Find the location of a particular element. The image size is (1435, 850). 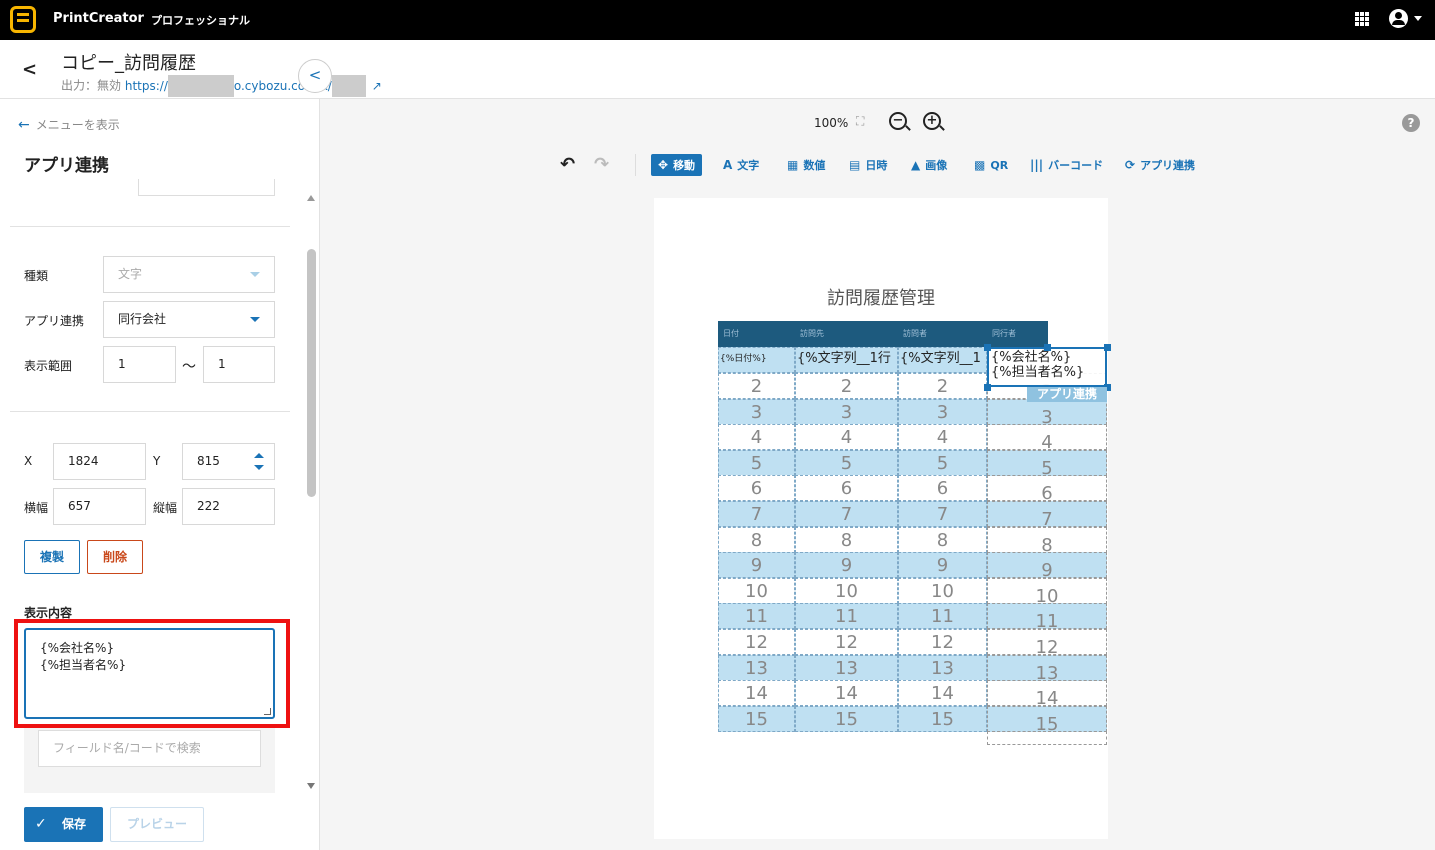

delete-button: 削除 is located at coordinates (115, 557).